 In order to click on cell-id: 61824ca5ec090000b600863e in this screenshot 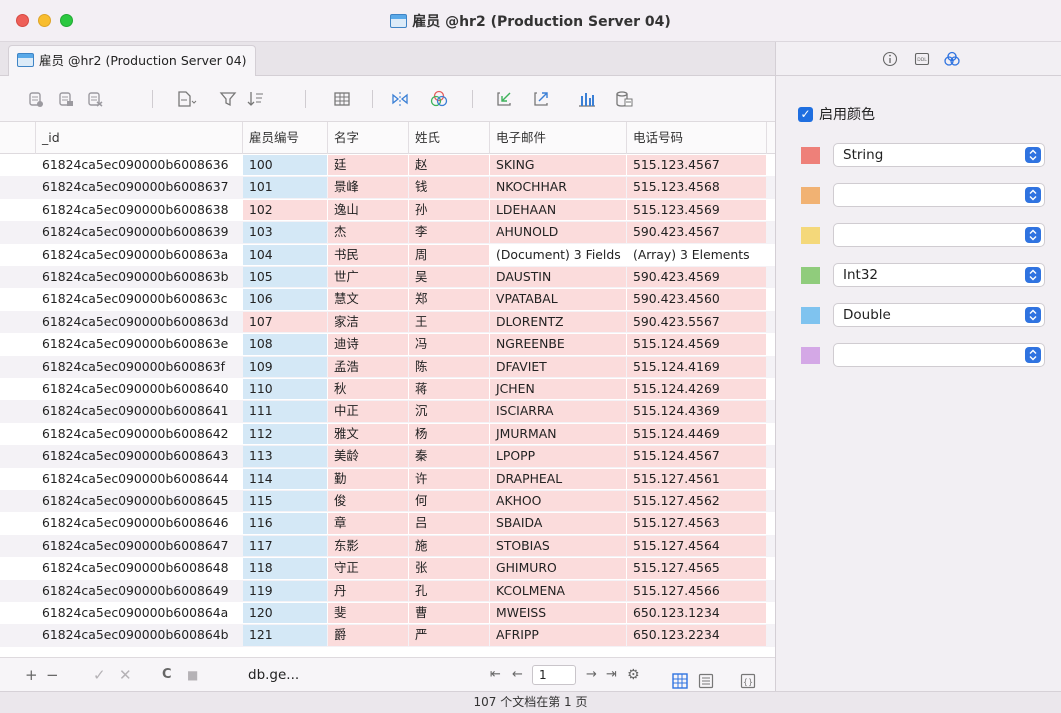, I will do `click(139, 344)`.